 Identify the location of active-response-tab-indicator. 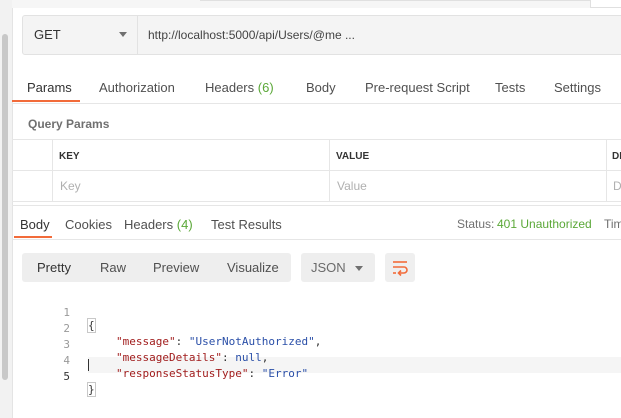
(33, 237).